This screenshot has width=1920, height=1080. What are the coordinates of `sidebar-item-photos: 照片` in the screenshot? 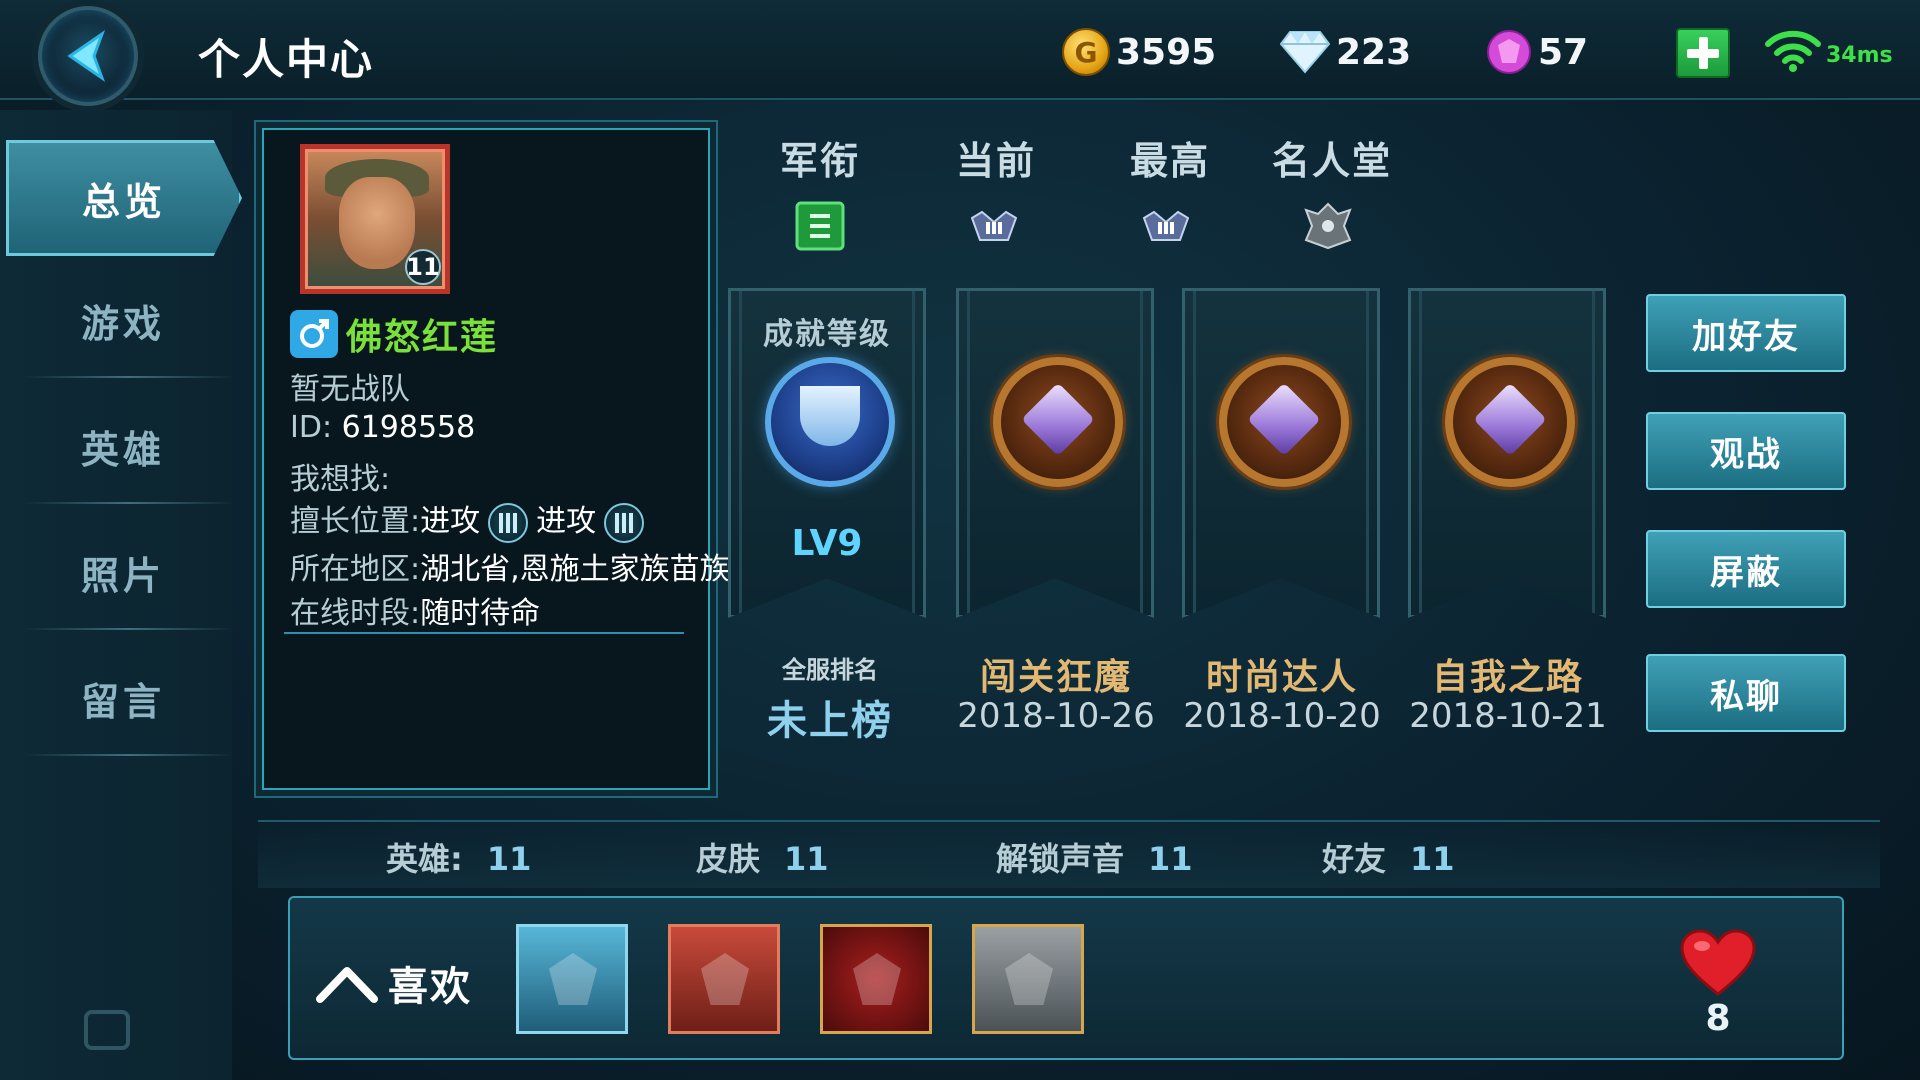 It's located at (124, 572).